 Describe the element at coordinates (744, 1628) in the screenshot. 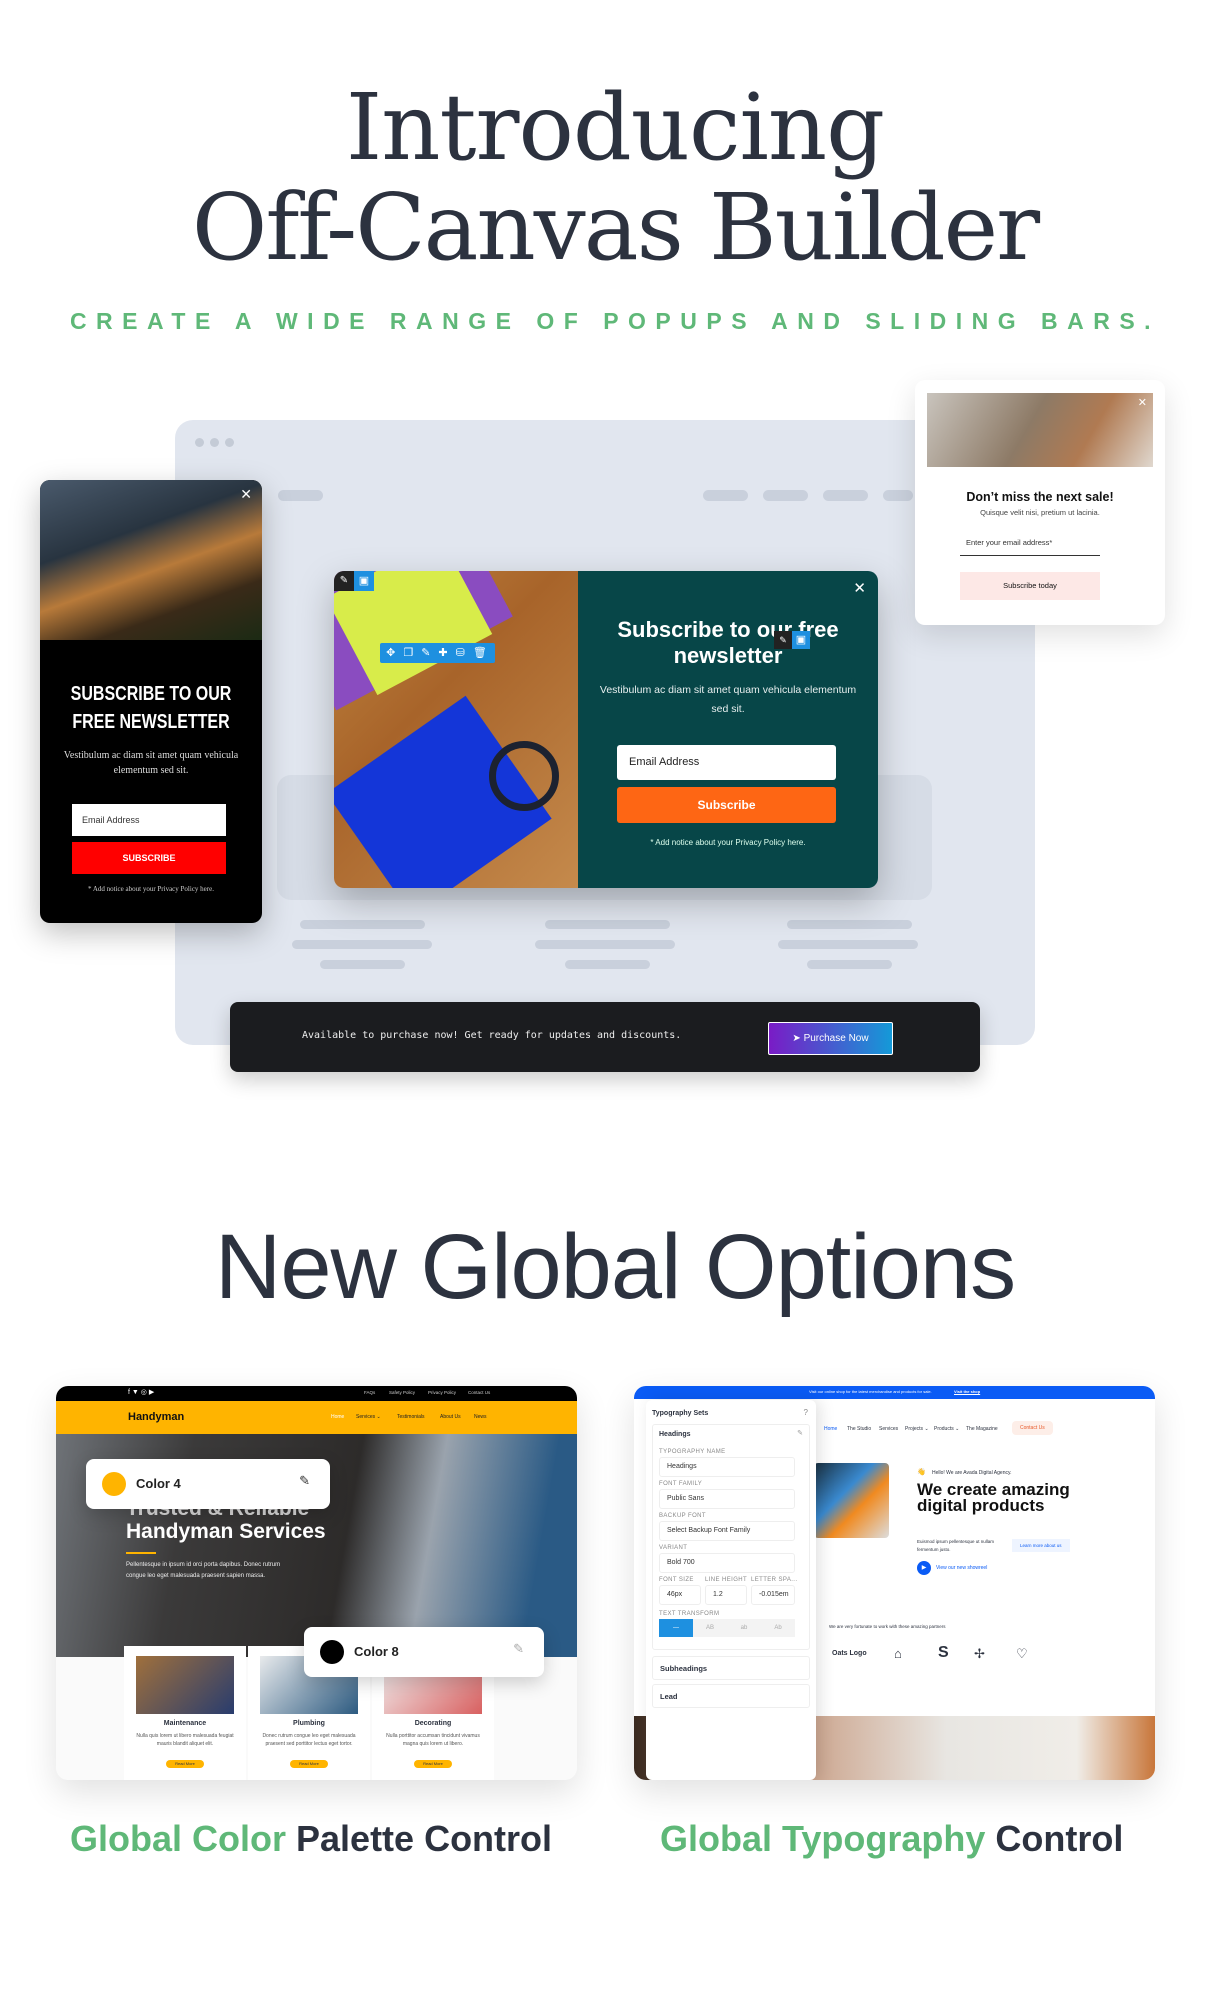

I see `transform-lowercase: ab` at that location.